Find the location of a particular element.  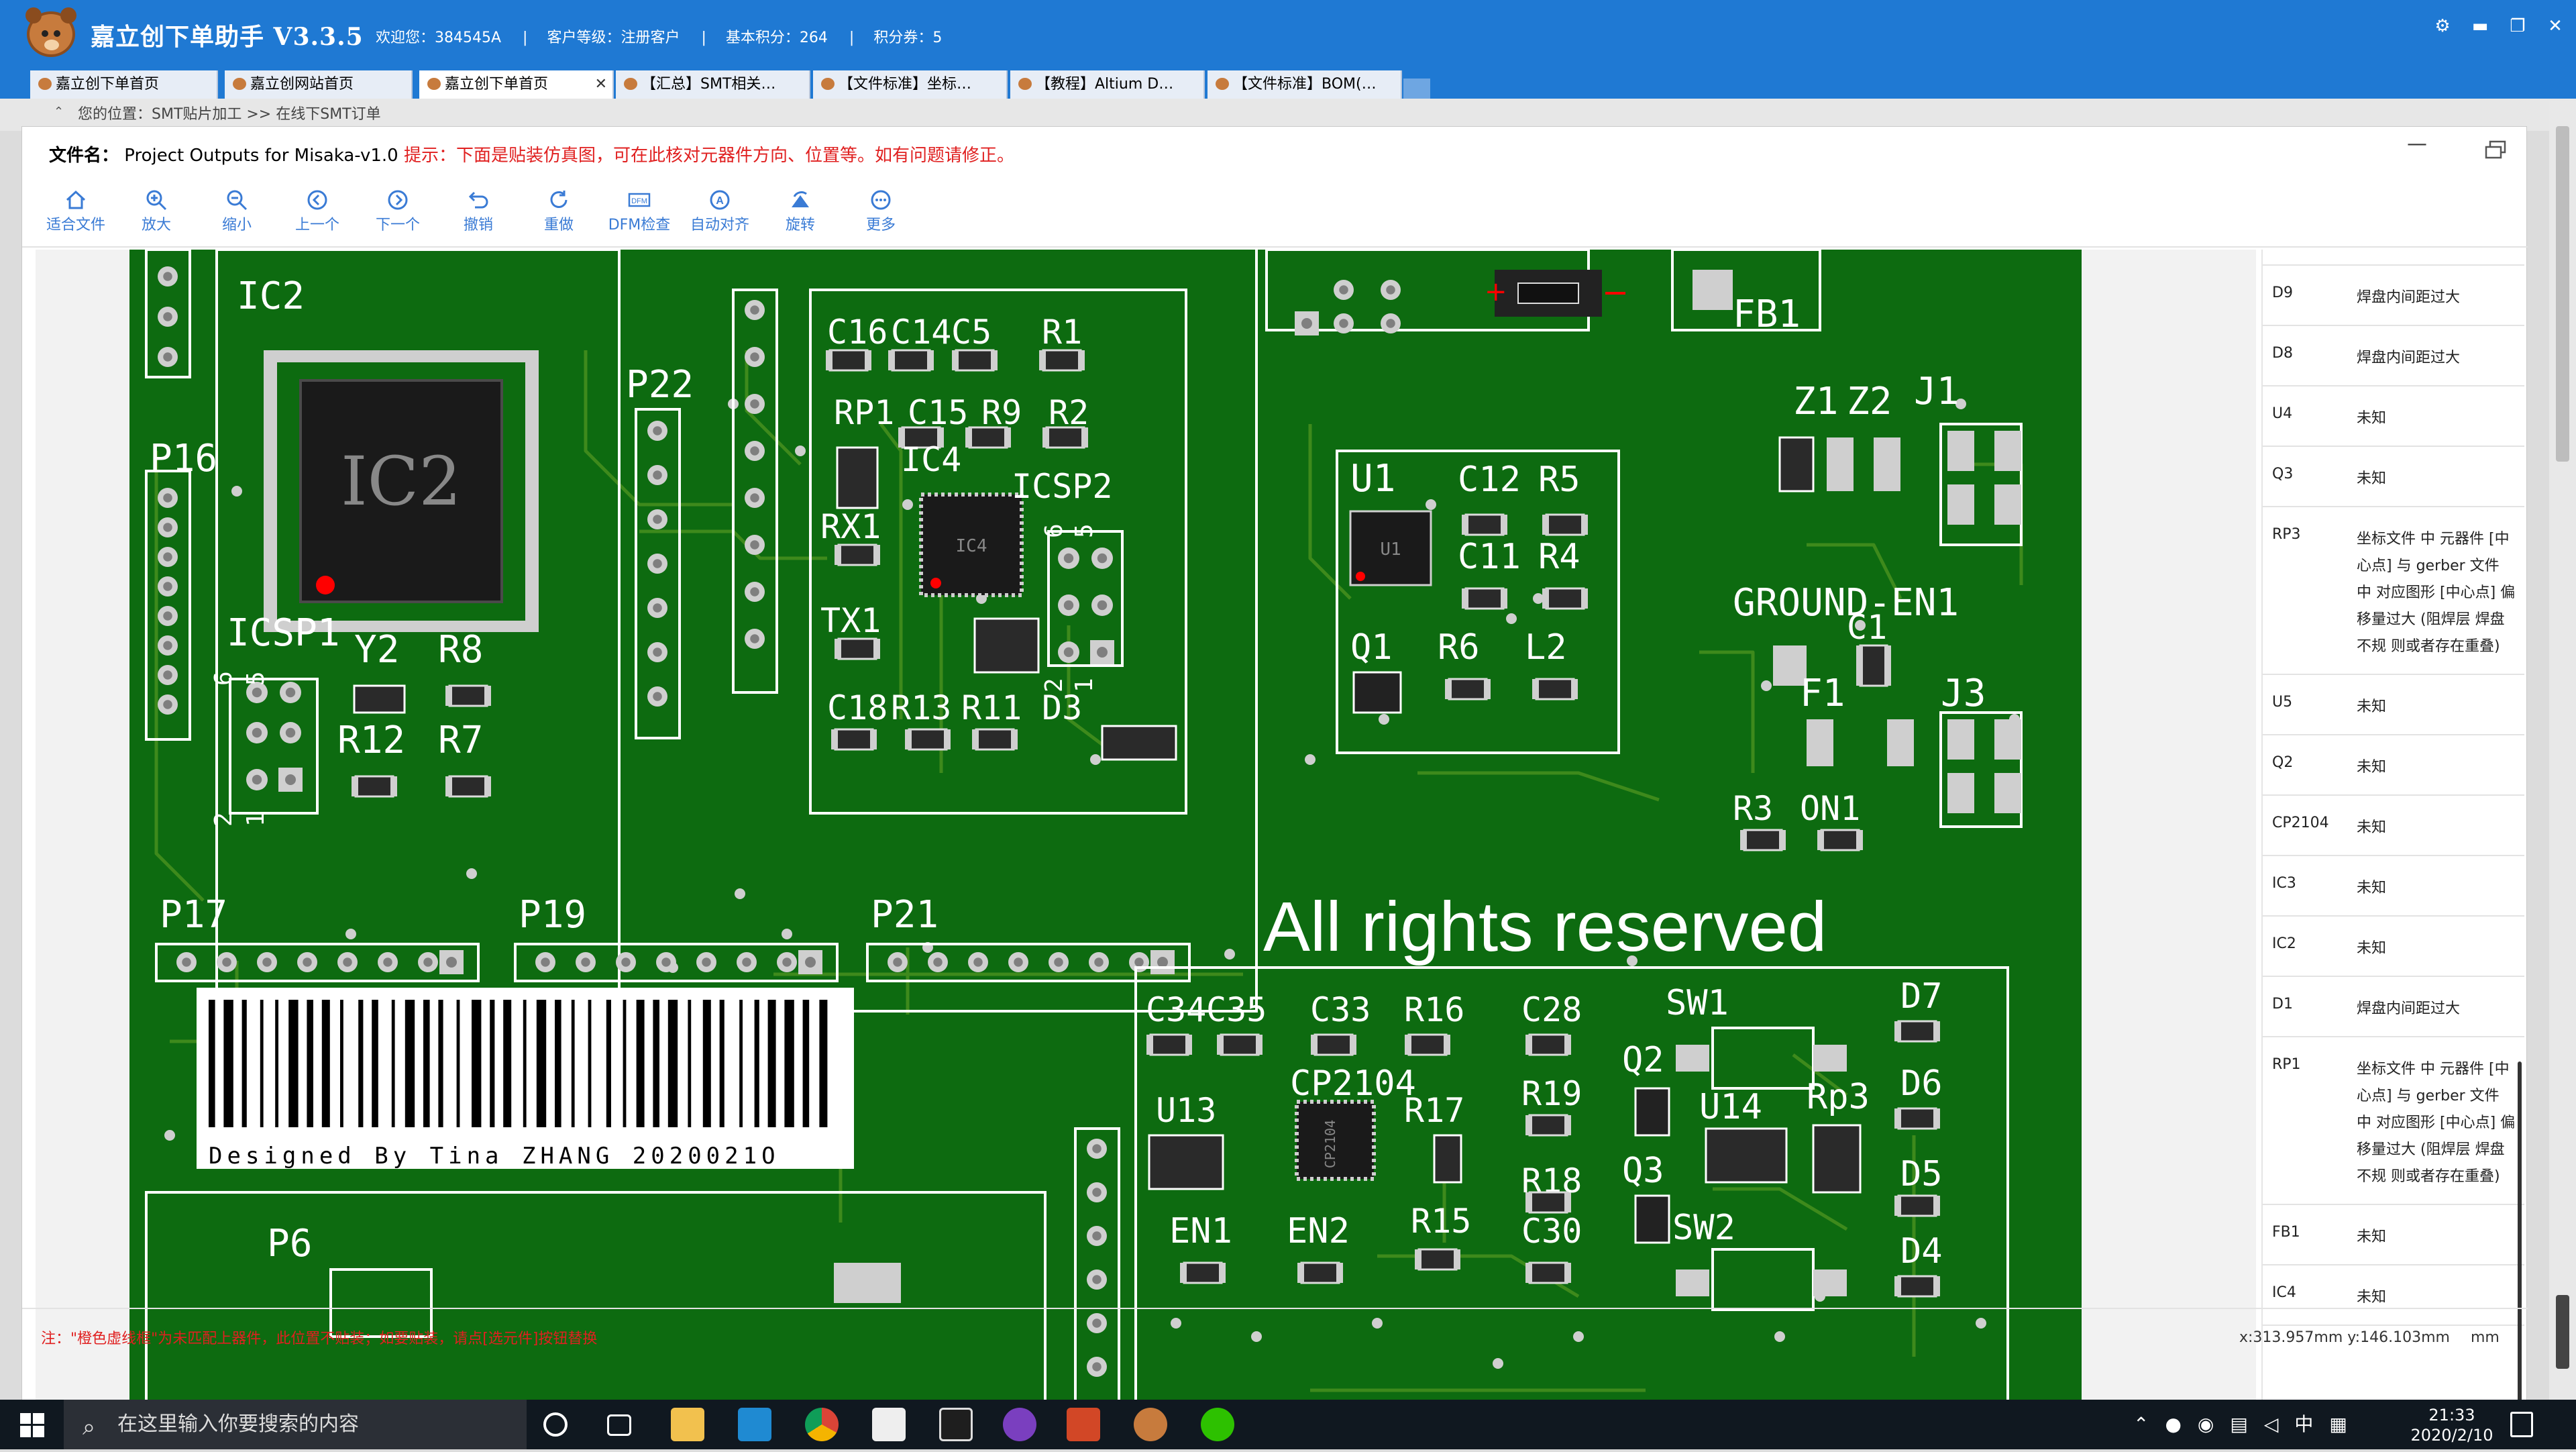

rp3-array is located at coordinates (1837, 1159).